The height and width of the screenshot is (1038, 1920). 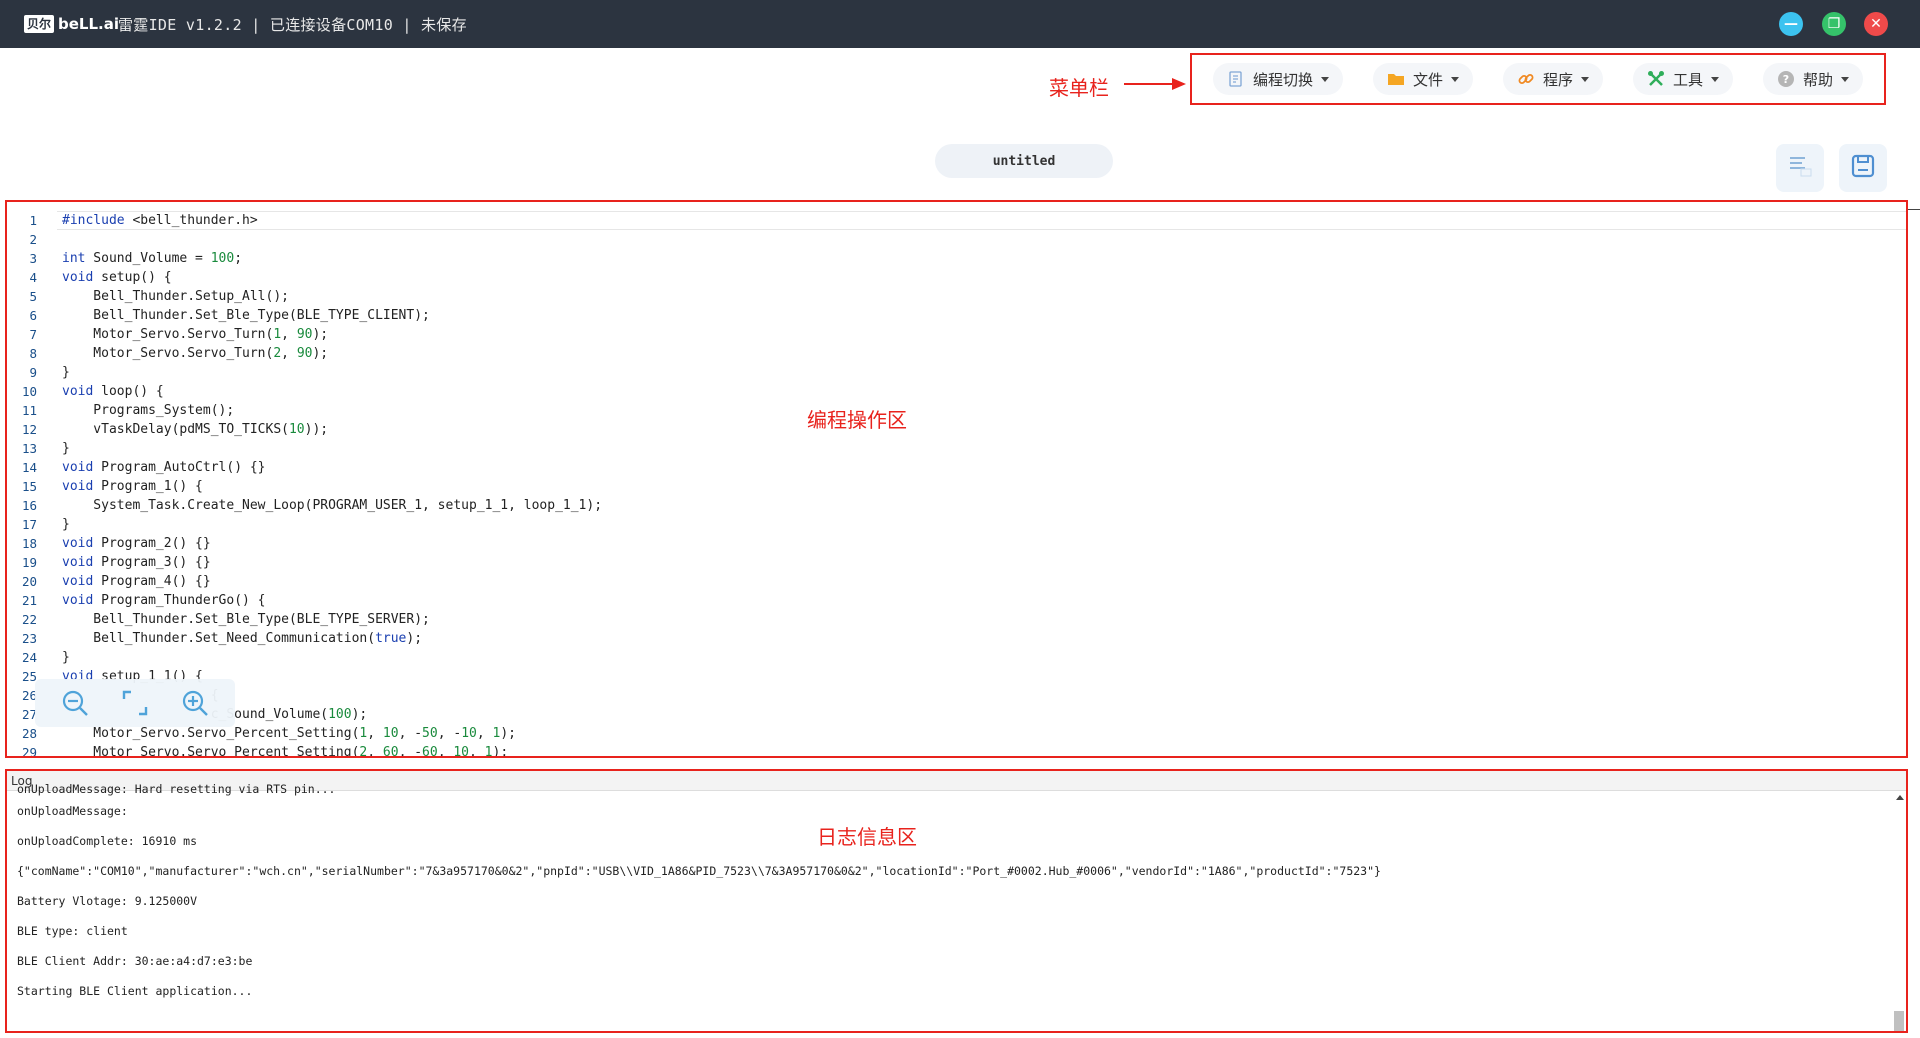 What do you see at coordinates (956, 600) in the screenshot?
I see `code-line: 21 void Program_ThunderGo() {` at bounding box center [956, 600].